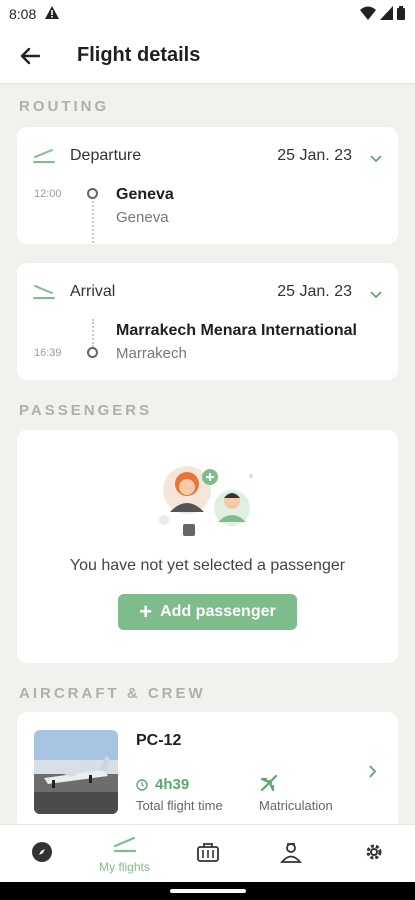 The height and width of the screenshot is (900, 415). Describe the element at coordinates (269, 785) in the screenshot. I see `plane-icon` at that location.